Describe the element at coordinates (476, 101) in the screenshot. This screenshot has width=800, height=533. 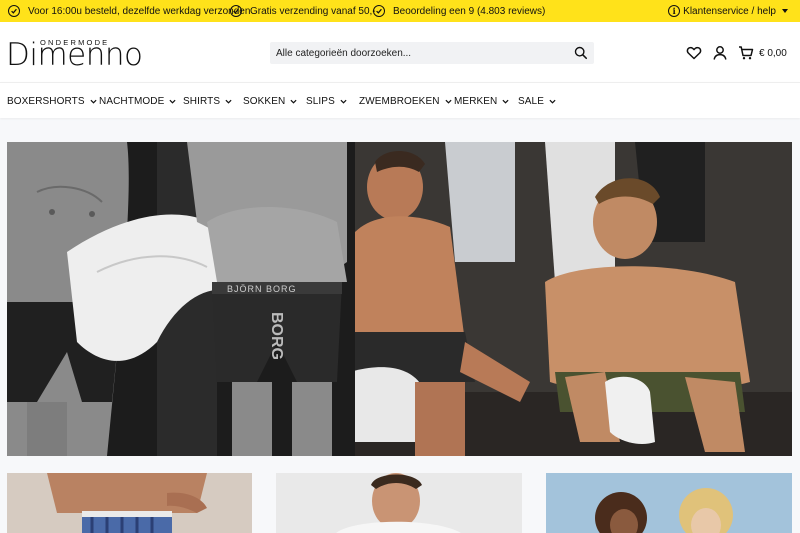
I see `nav-item-label: MERKEN` at that location.